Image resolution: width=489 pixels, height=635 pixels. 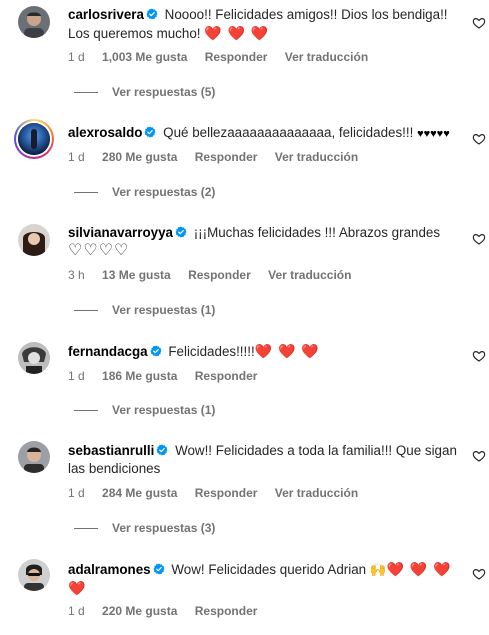 What do you see at coordinates (120, 232) in the screenshot?
I see `username: silvianavarroyya` at bounding box center [120, 232].